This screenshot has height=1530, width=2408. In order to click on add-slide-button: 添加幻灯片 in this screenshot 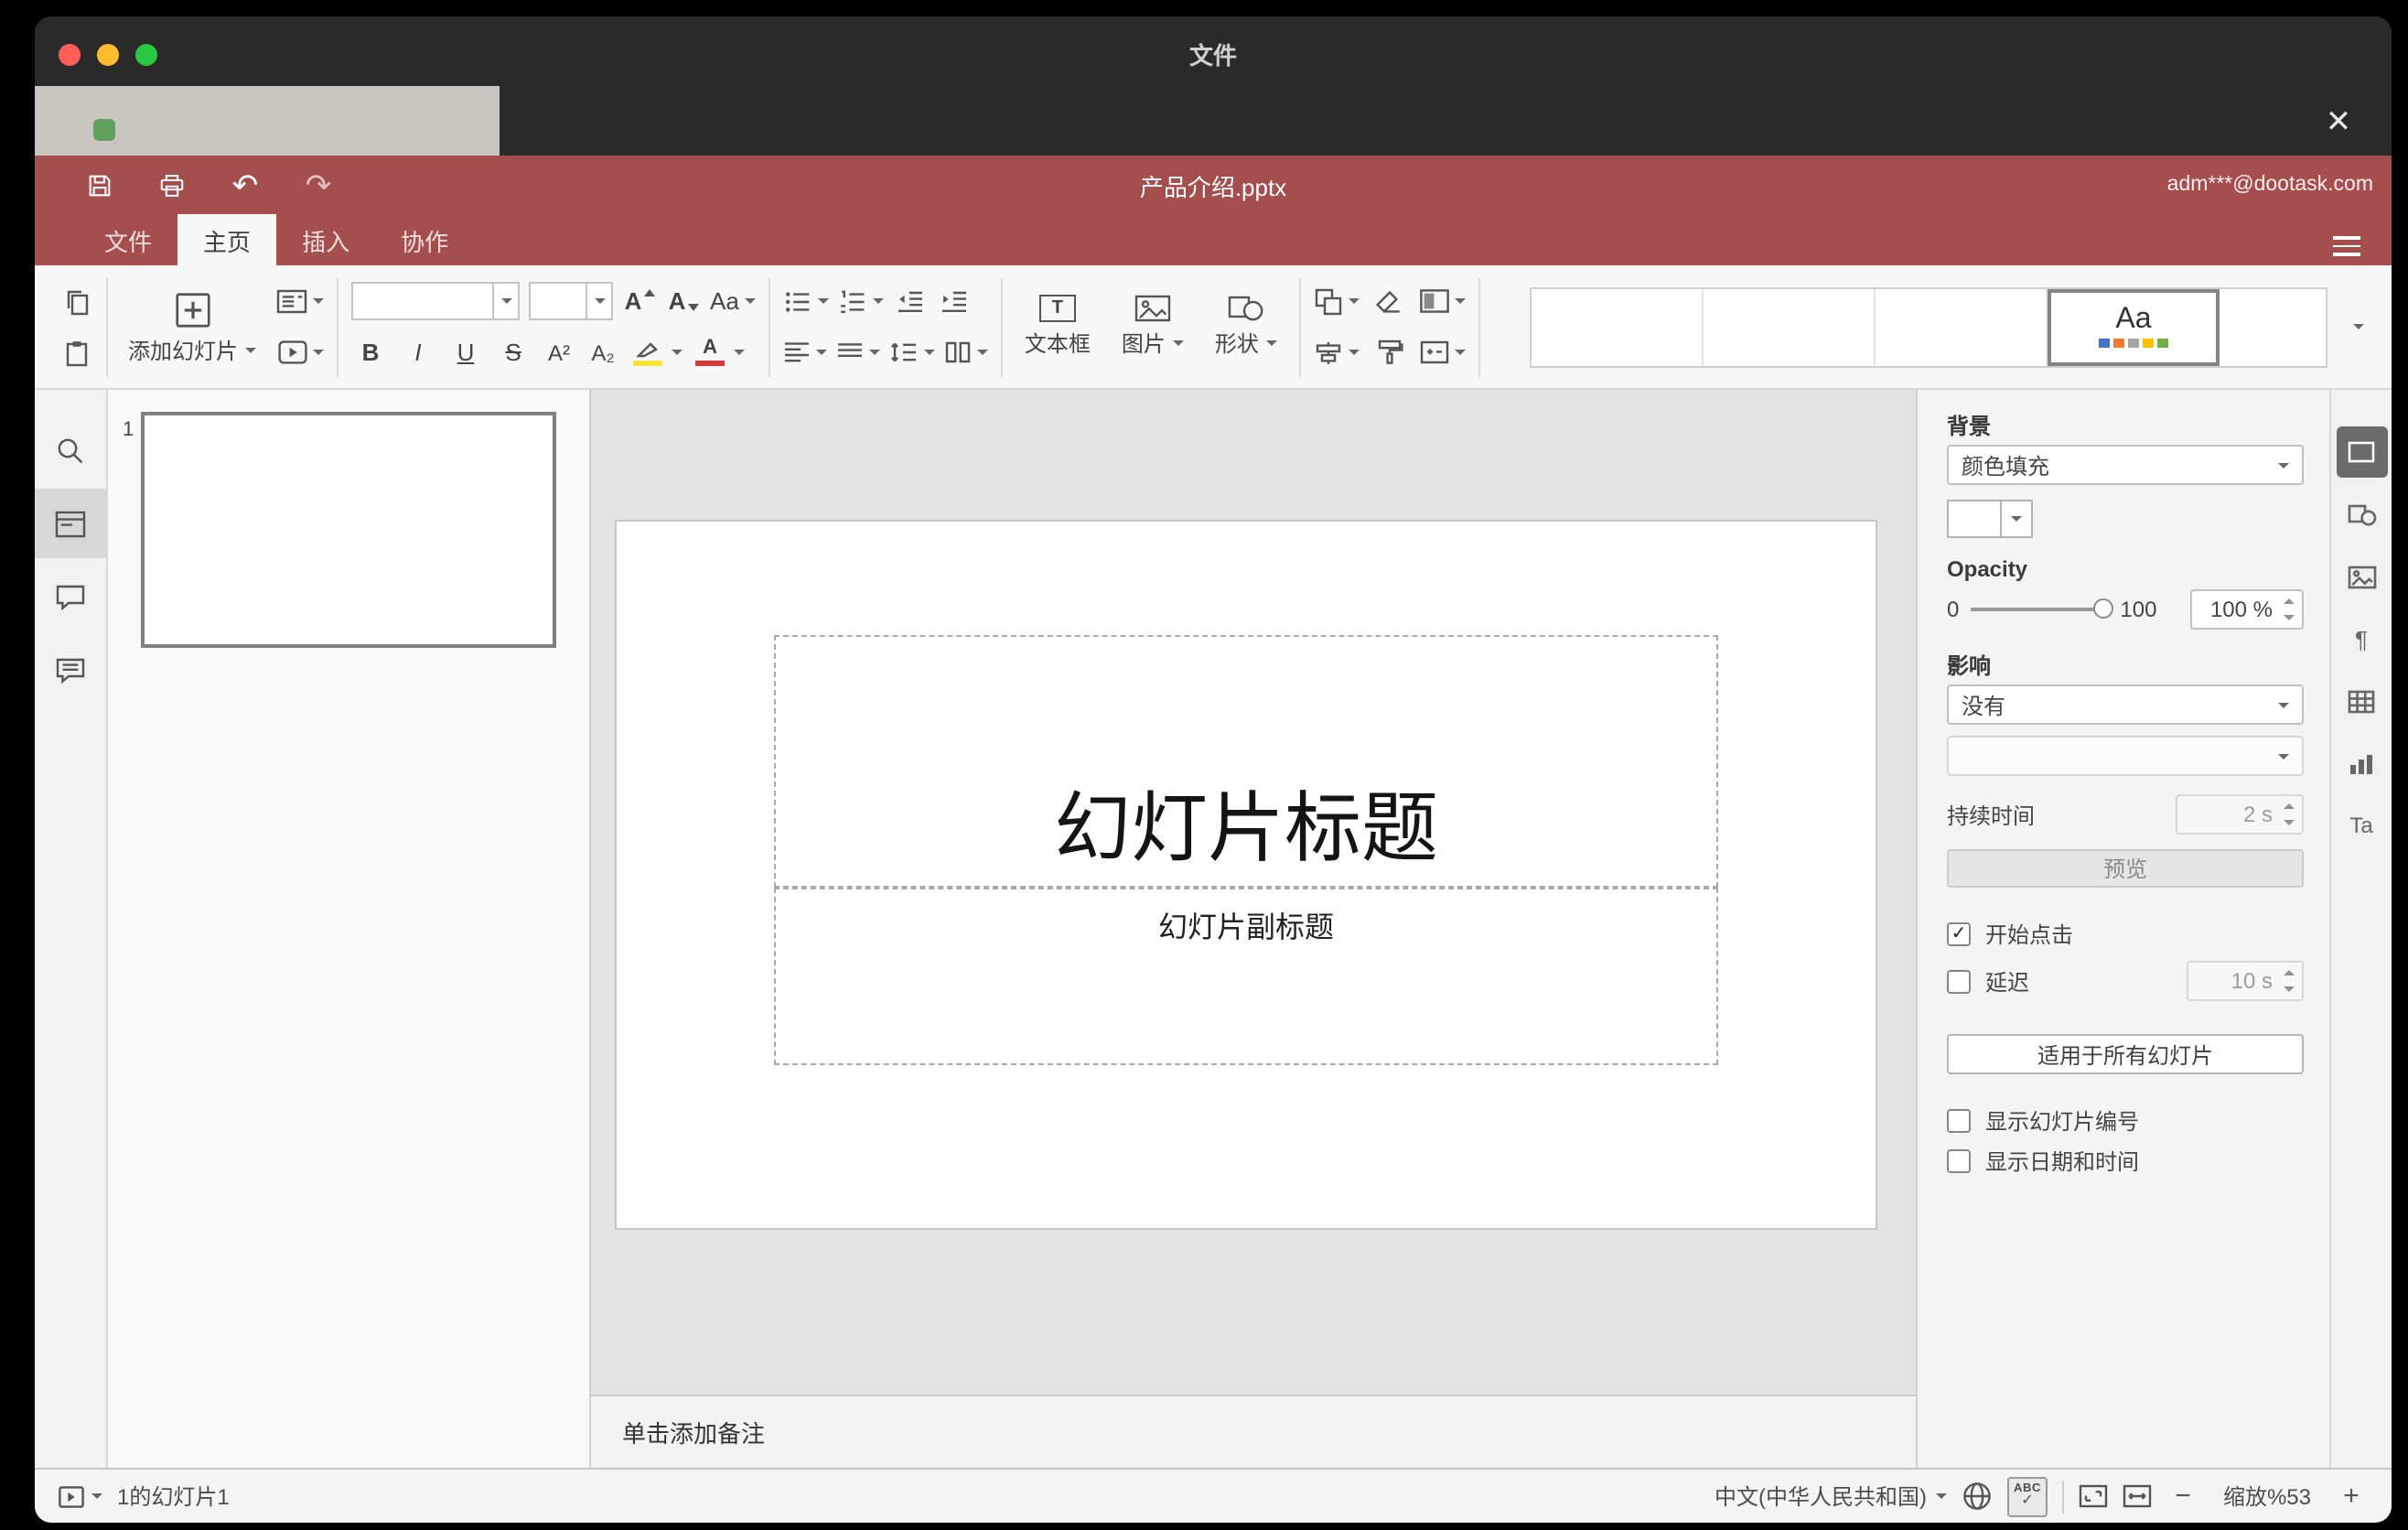, I will do `click(192, 326)`.